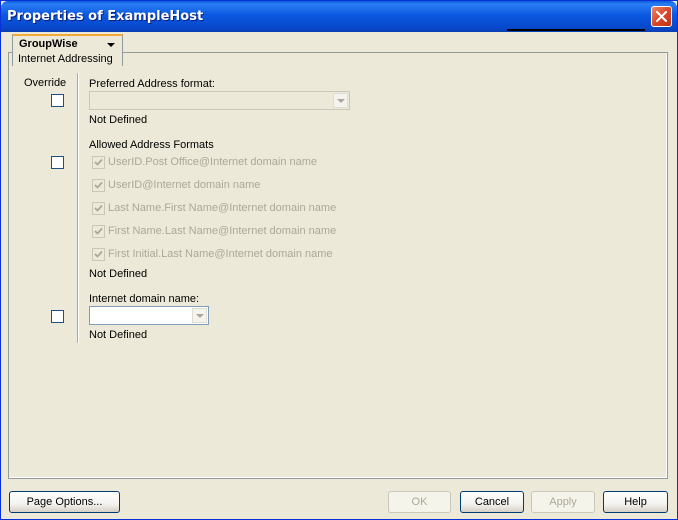 The height and width of the screenshot is (520, 678). I want to click on tab-groupwise: GroupWise Internet Addressing, so click(67, 50).